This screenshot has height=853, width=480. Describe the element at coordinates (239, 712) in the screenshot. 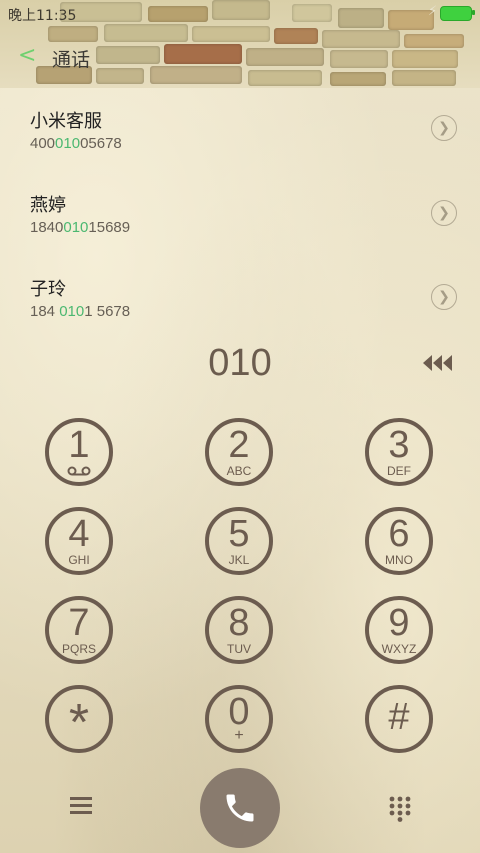

I see `key-digit: 0` at that location.